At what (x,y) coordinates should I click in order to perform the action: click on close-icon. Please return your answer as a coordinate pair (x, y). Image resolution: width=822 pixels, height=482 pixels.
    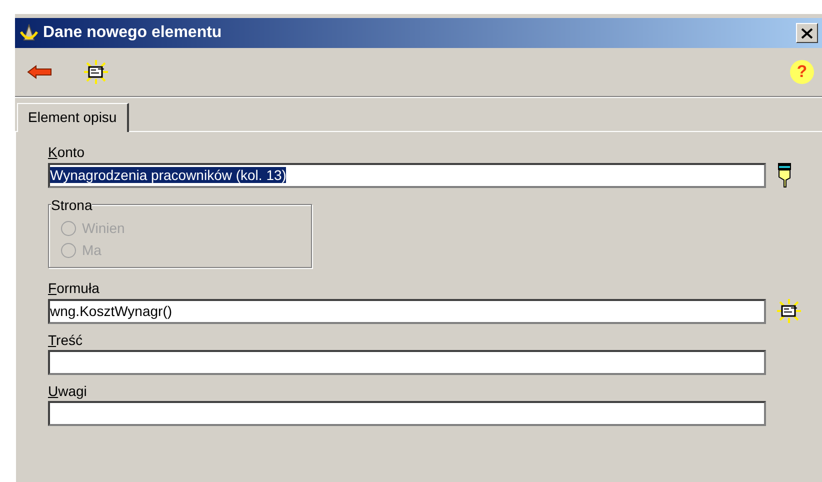
    Looking at the image, I should click on (807, 33).